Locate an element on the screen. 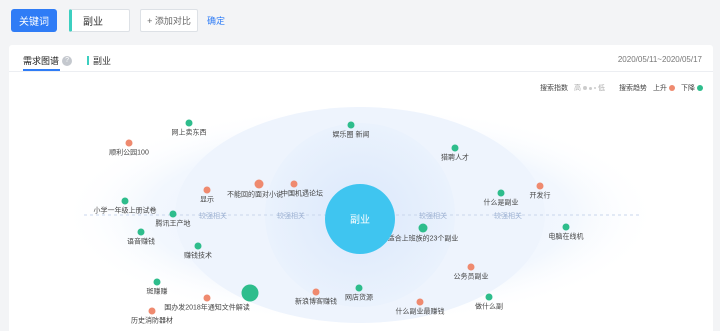 Image resolution: width=720 pixels, height=331 pixels. tab-demand-graph: 需求图谱 ? is located at coordinates (48, 60).